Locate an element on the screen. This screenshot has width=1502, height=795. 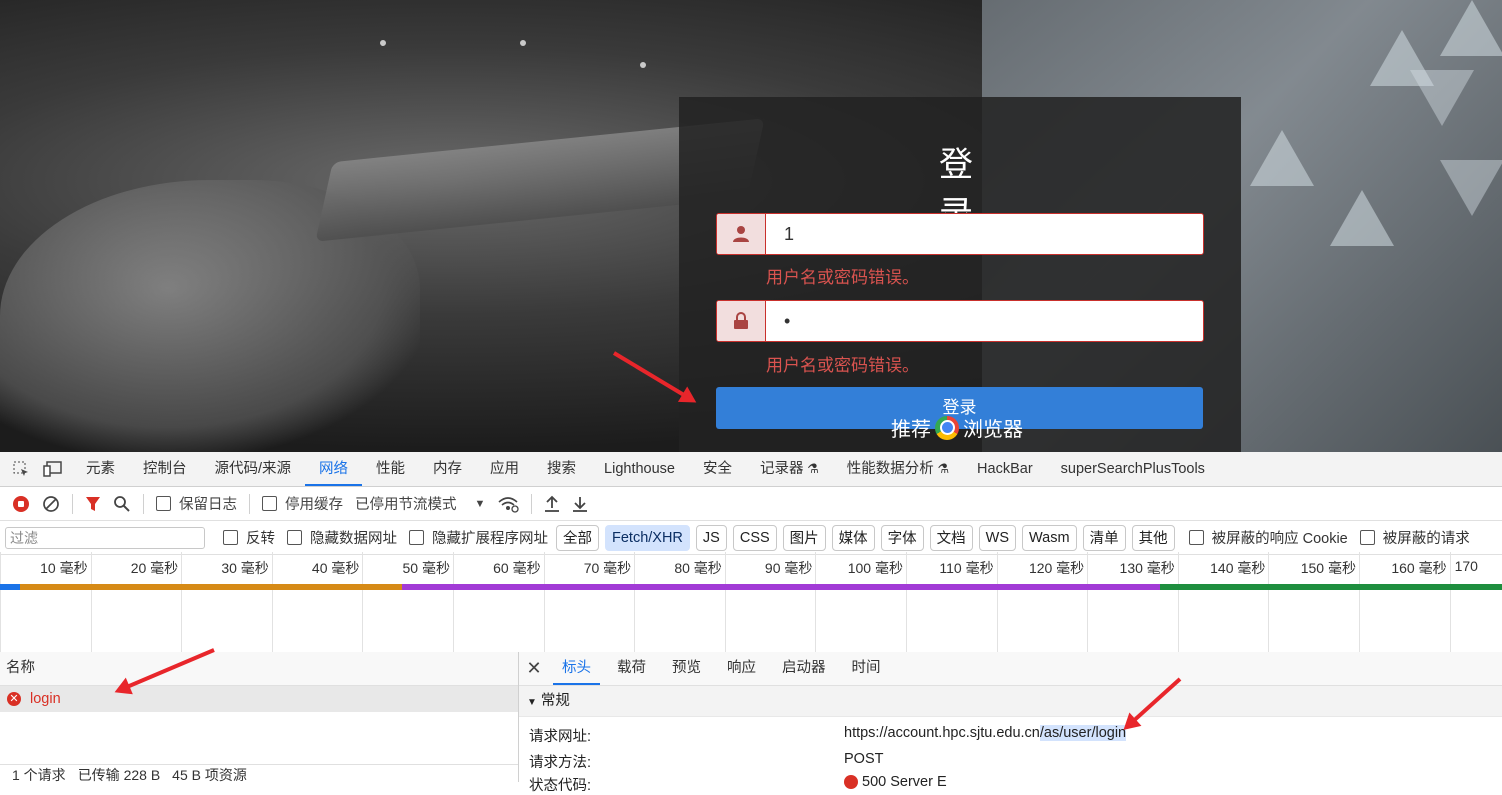
type-filter-chip: 清单 is located at coordinates (1104, 537).